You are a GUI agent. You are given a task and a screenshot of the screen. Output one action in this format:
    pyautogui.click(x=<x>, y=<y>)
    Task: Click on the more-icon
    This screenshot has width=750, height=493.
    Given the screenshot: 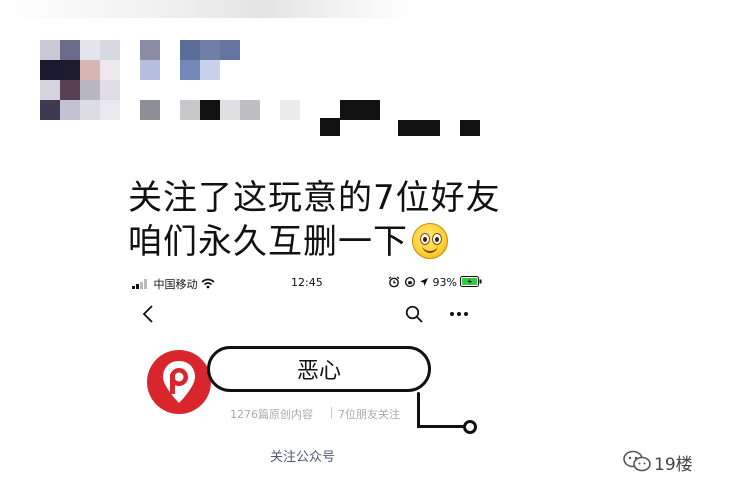 What is the action you would take?
    pyautogui.click(x=459, y=314)
    